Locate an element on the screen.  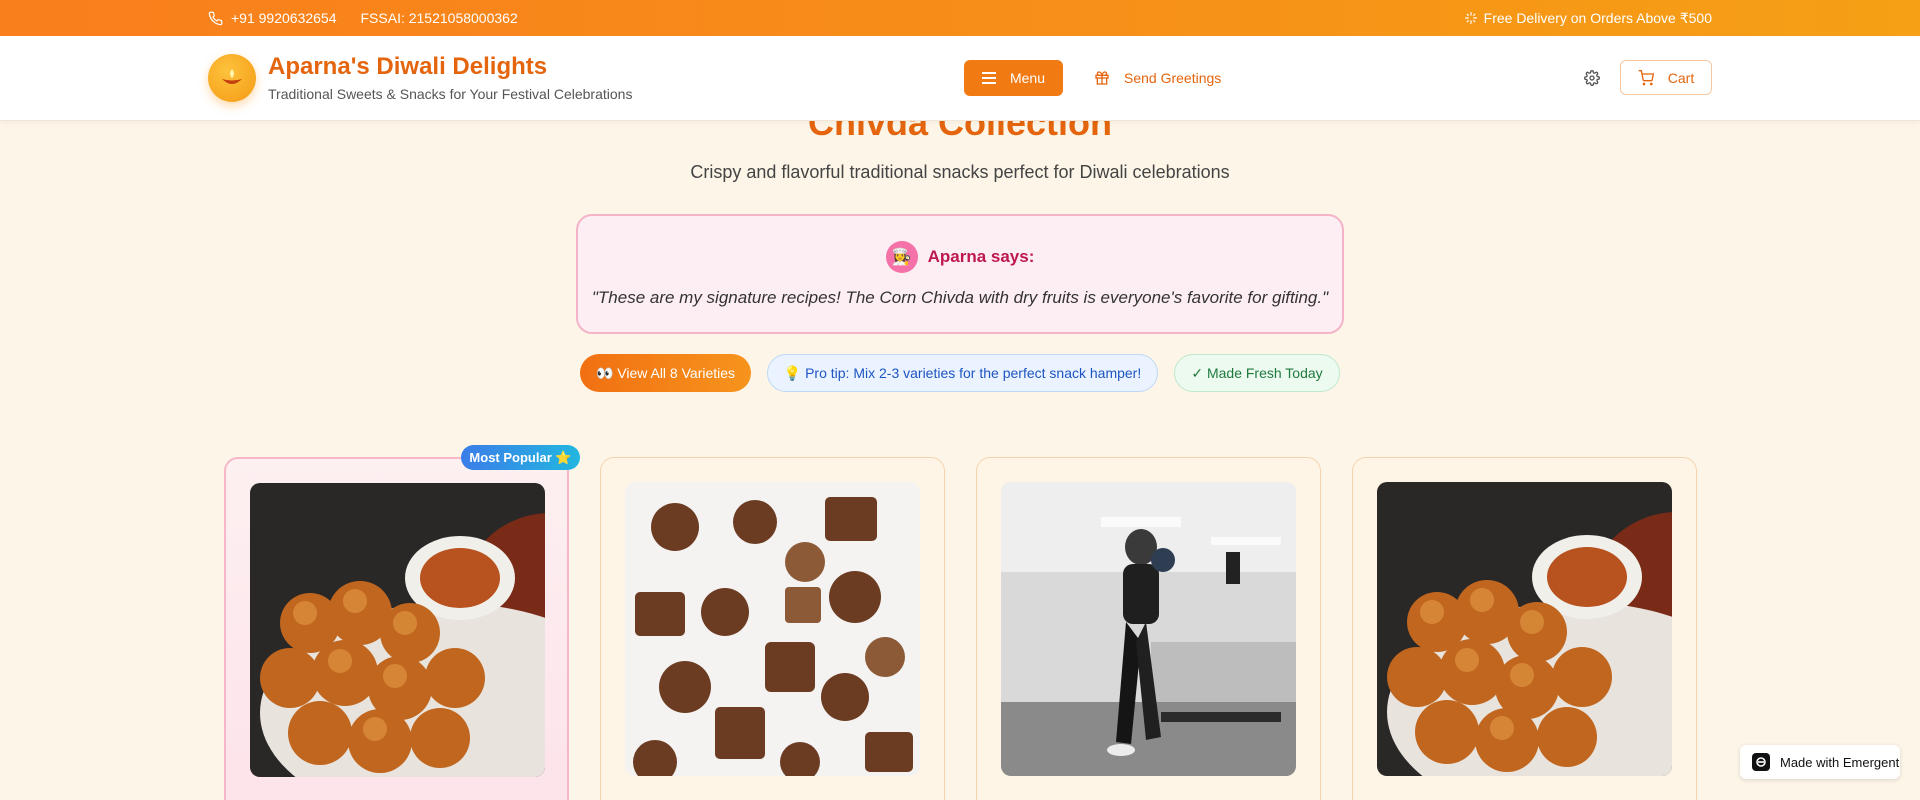
most-popular-badge: Most Popular ⭐ is located at coordinates (520, 457).